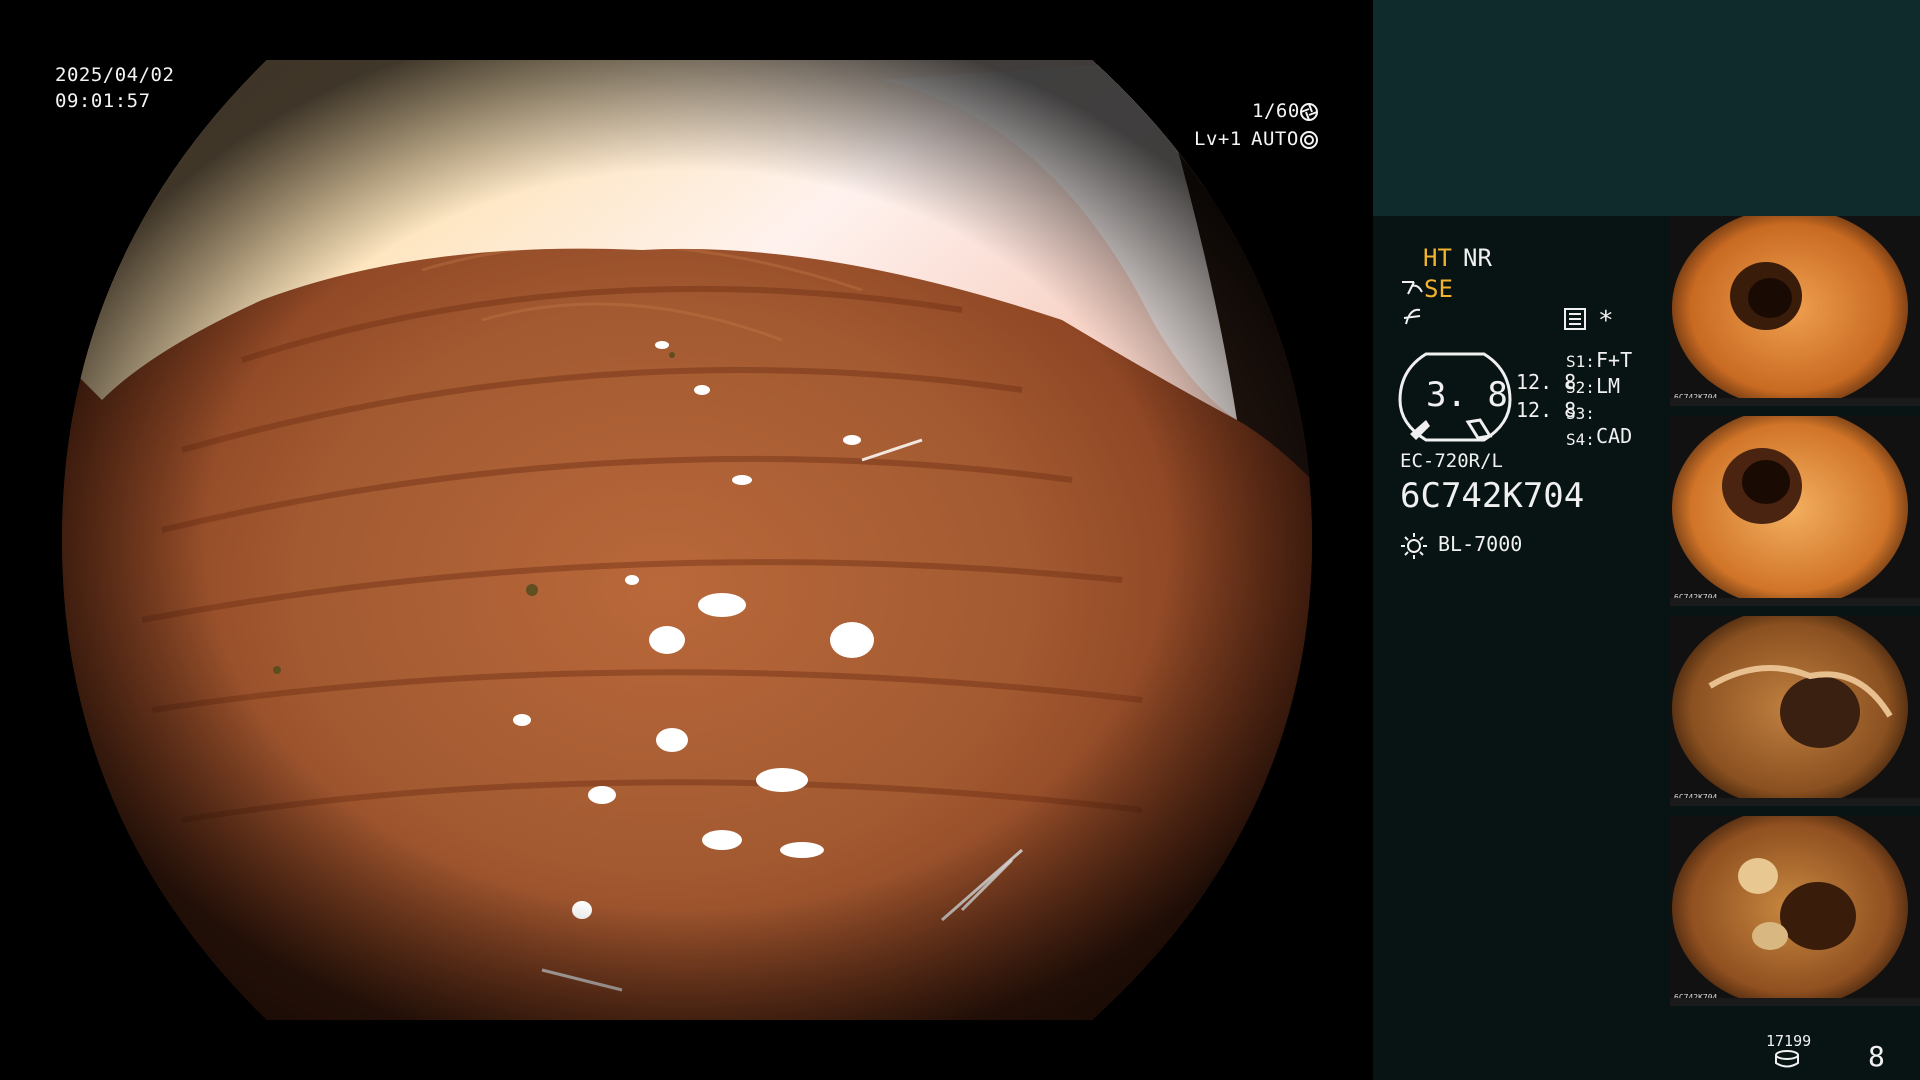 This screenshot has width=1920, height=1080. What do you see at coordinates (103, 101) in the screenshot?
I see `time-label: 09:01:57` at bounding box center [103, 101].